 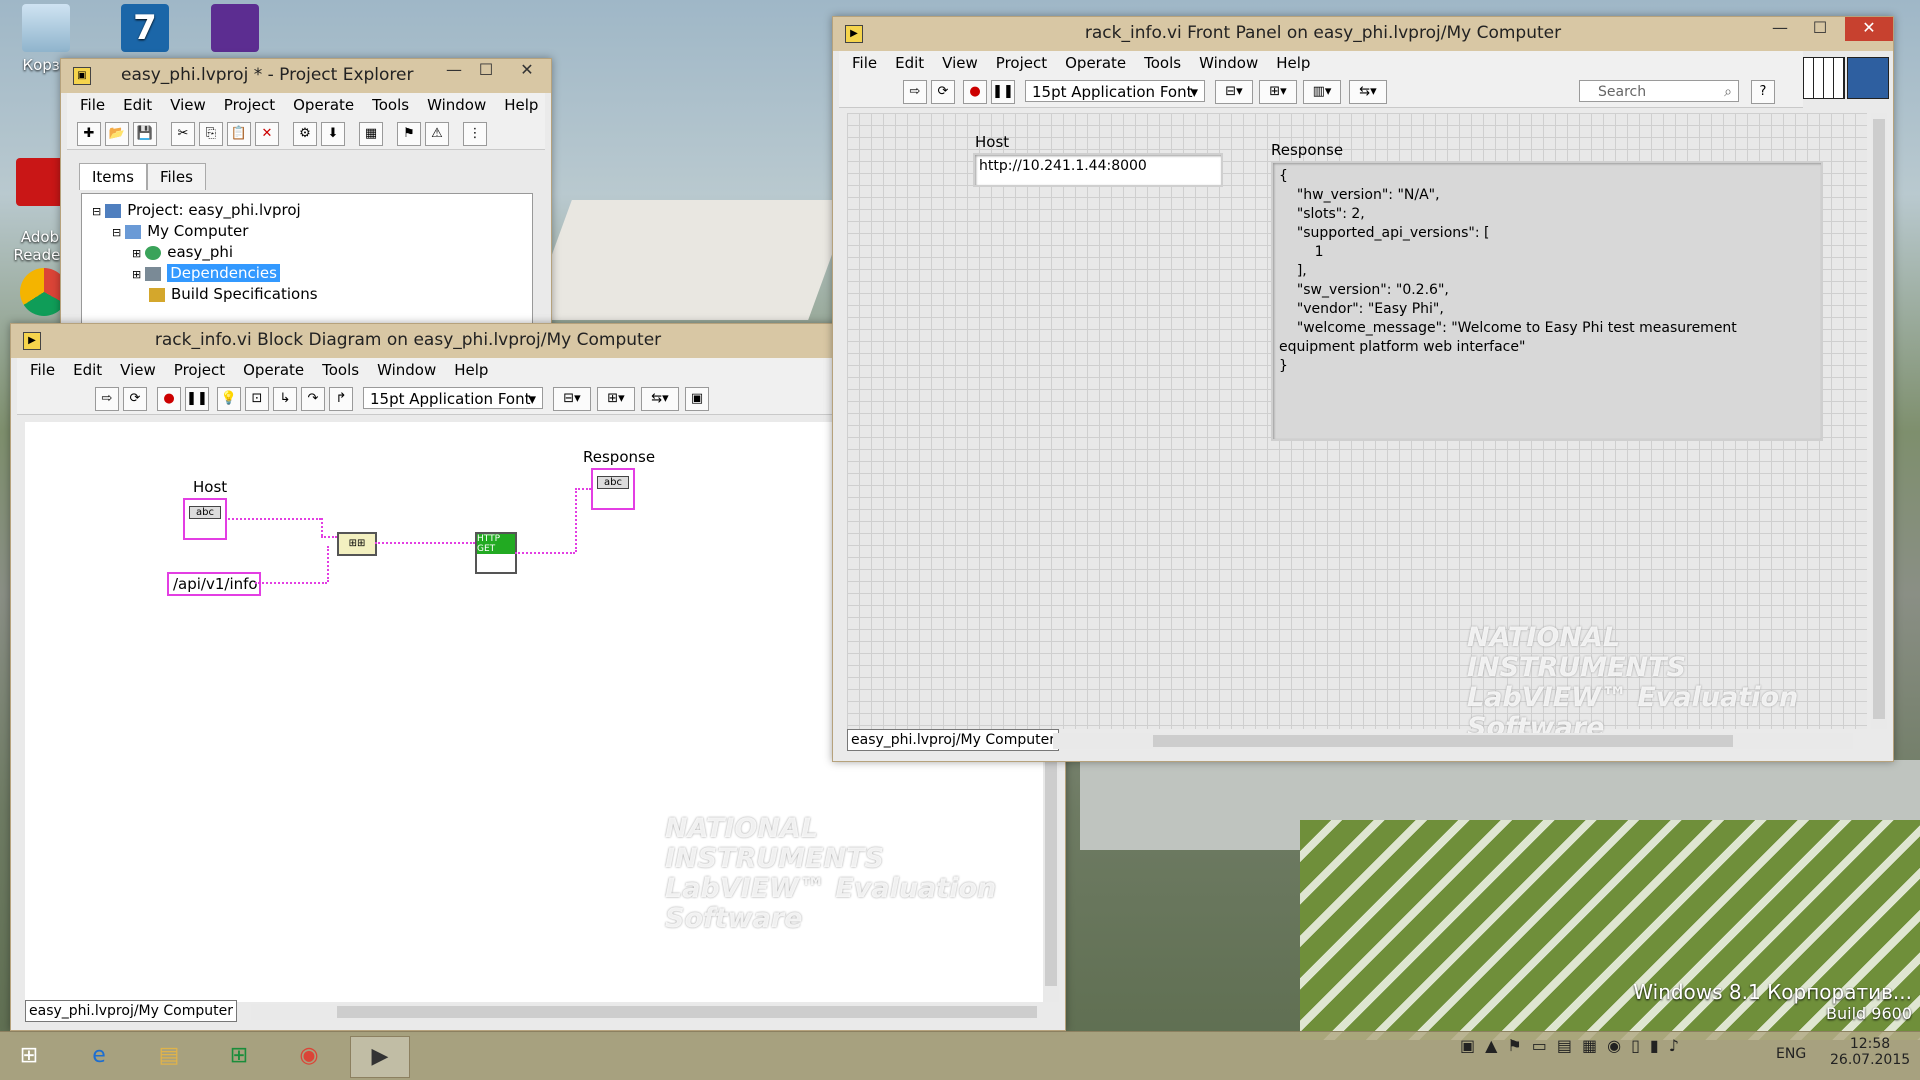 I want to click on build-icon: ⚙, so click(x=305, y=134).